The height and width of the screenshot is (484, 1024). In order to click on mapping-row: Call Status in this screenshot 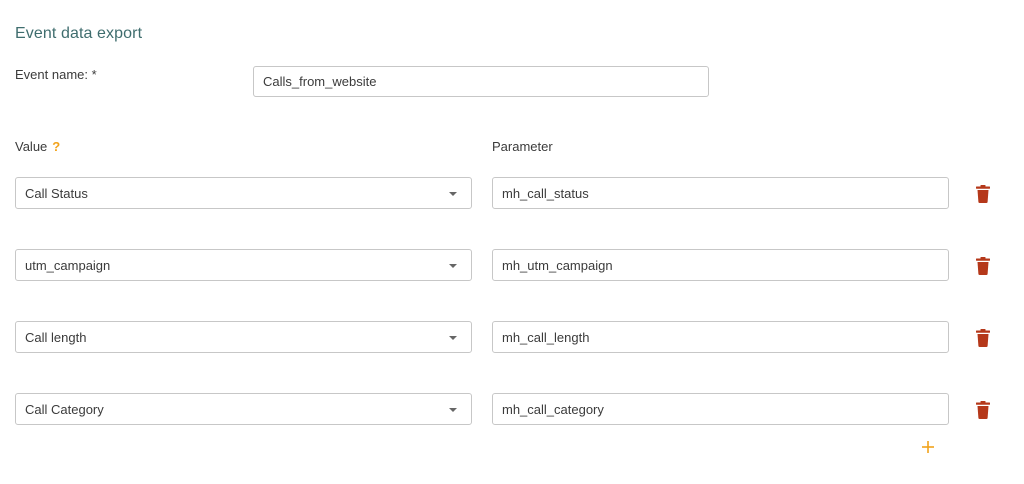, I will do `click(512, 193)`.